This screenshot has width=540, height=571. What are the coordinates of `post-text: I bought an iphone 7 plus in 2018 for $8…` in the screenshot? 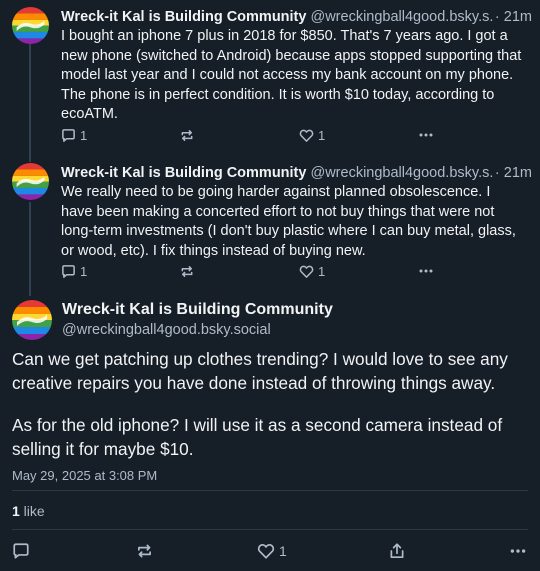 It's located at (291, 75).